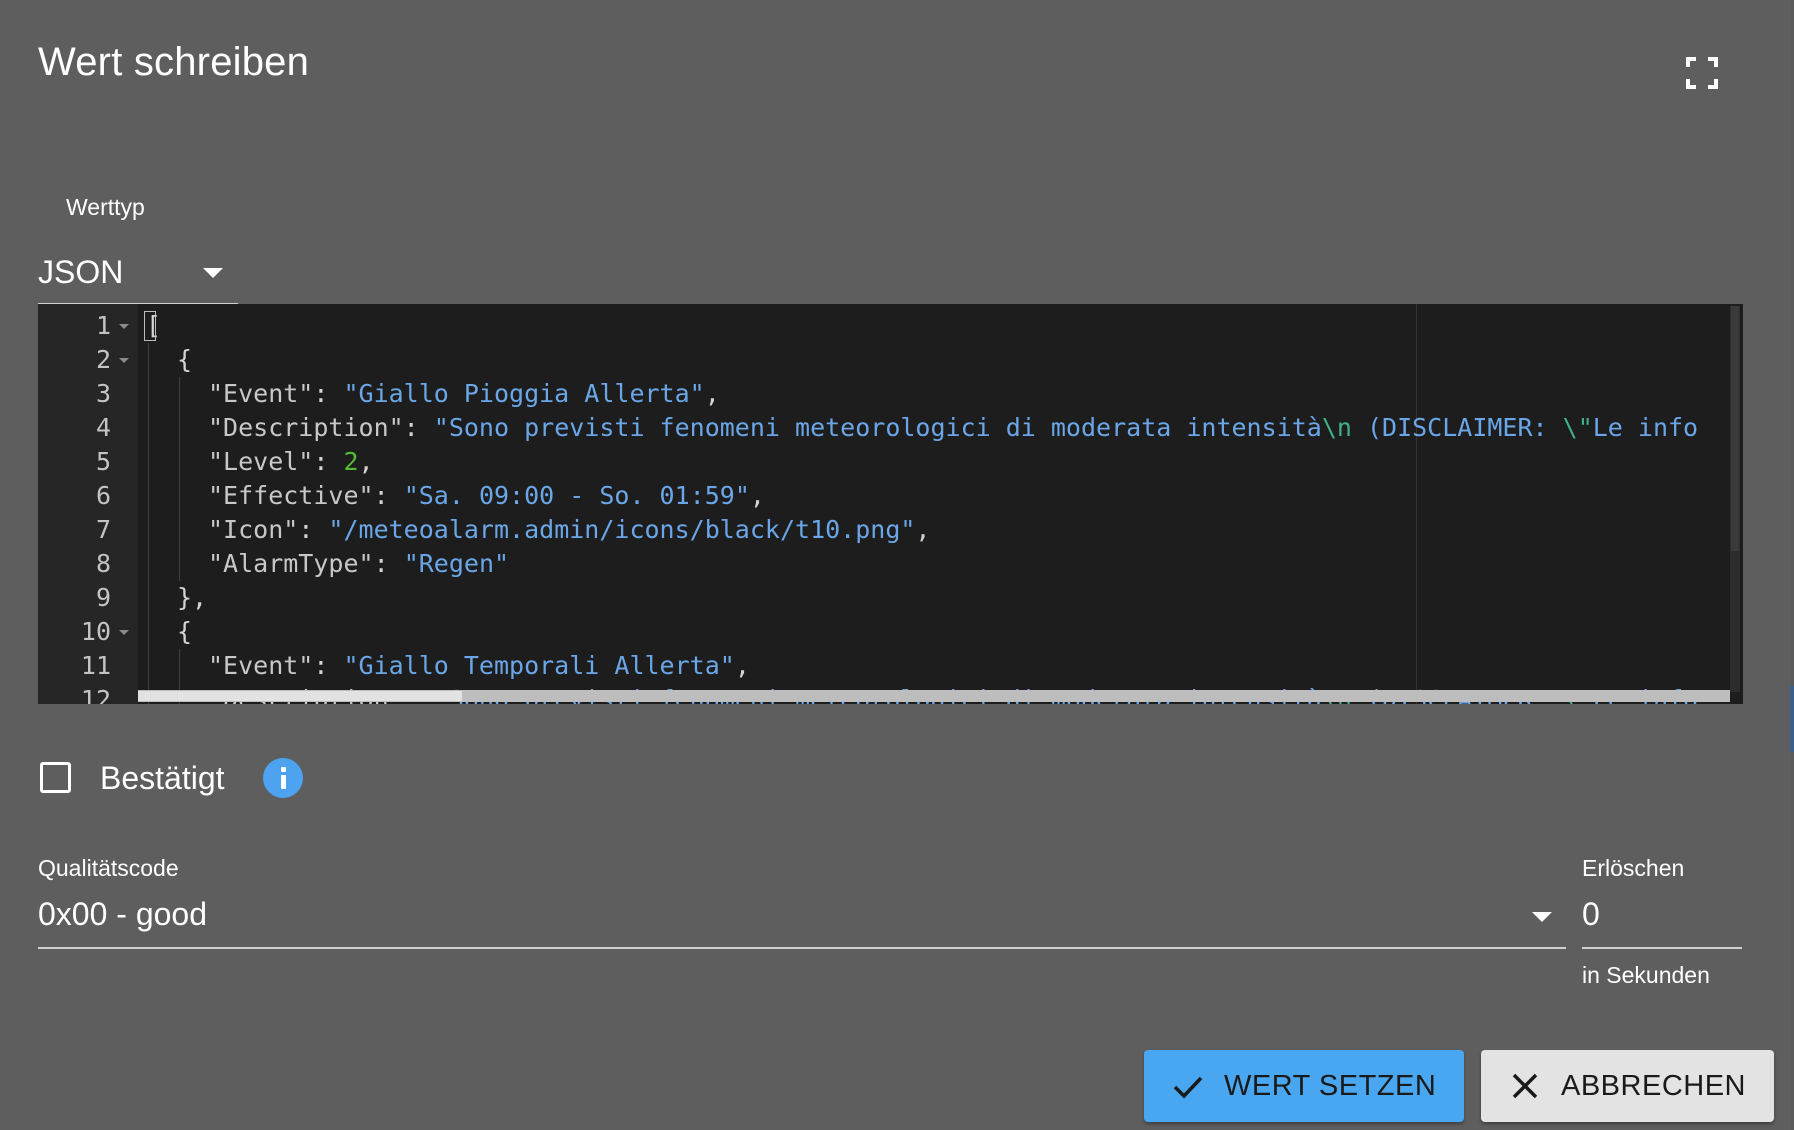 This screenshot has height=1130, width=1794. I want to click on line-number: 4, so click(103, 427).